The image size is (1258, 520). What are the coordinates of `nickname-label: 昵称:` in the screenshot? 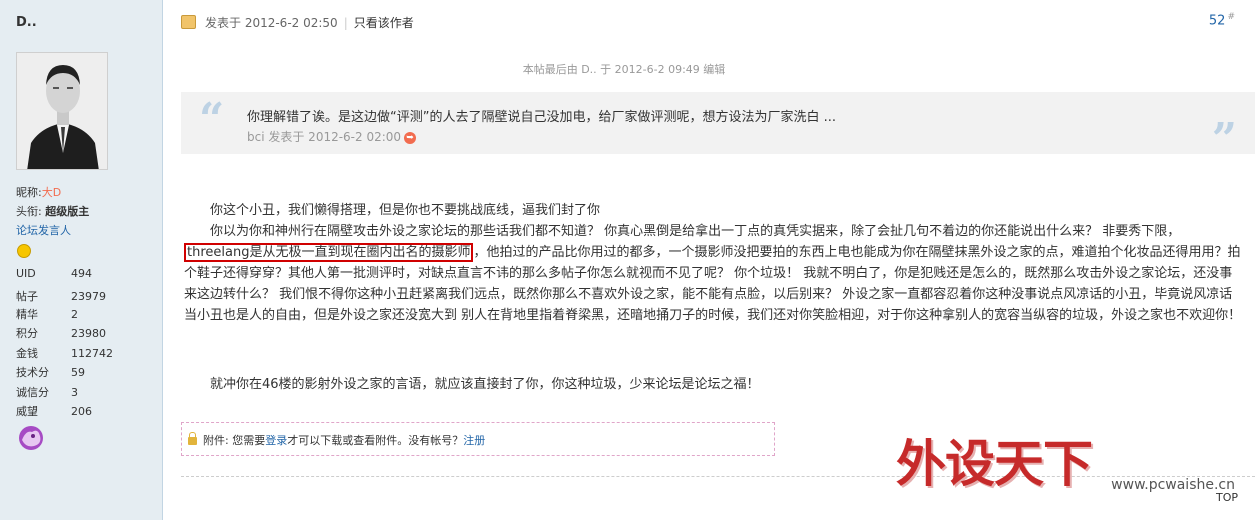 It's located at (29, 192).